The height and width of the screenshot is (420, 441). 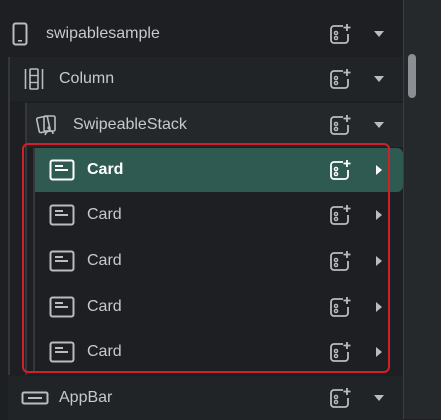 I want to click on scrollbar-thumb, so click(x=412, y=76).